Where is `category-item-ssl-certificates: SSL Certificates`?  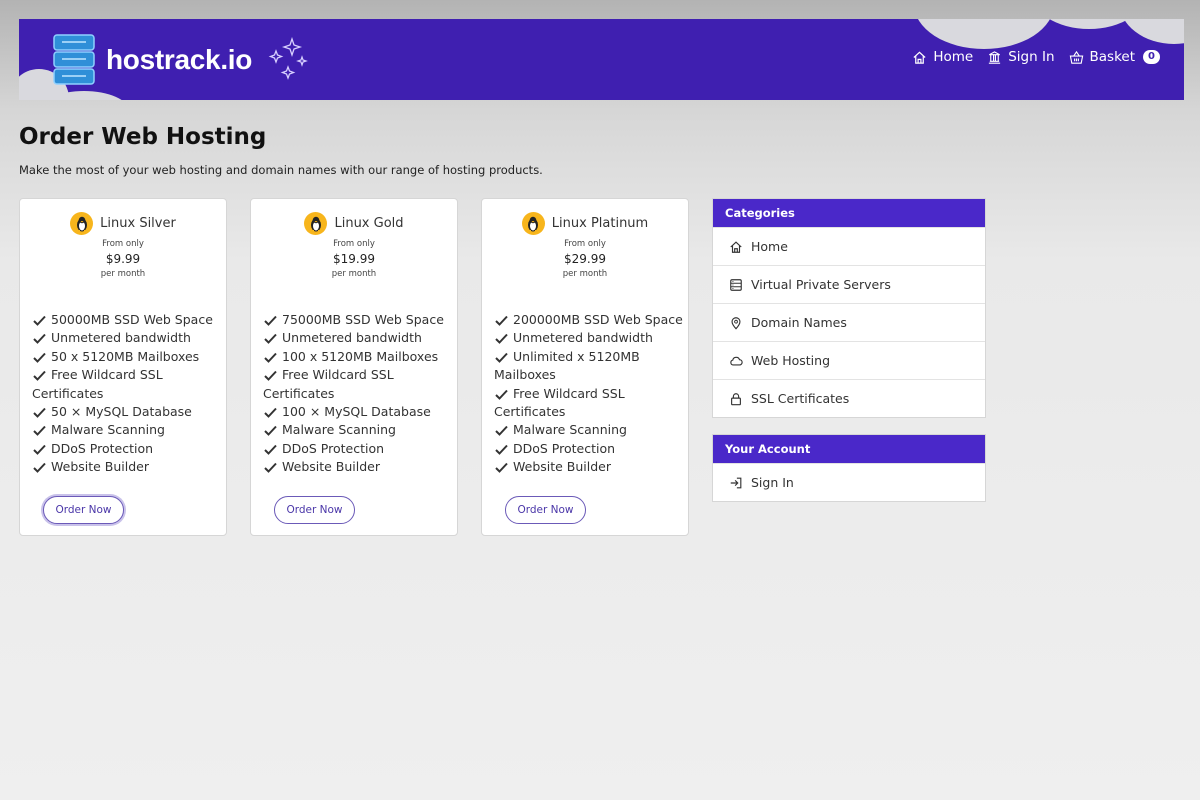
category-item-ssl-certificates: SSL Certificates is located at coordinates (849, 398).